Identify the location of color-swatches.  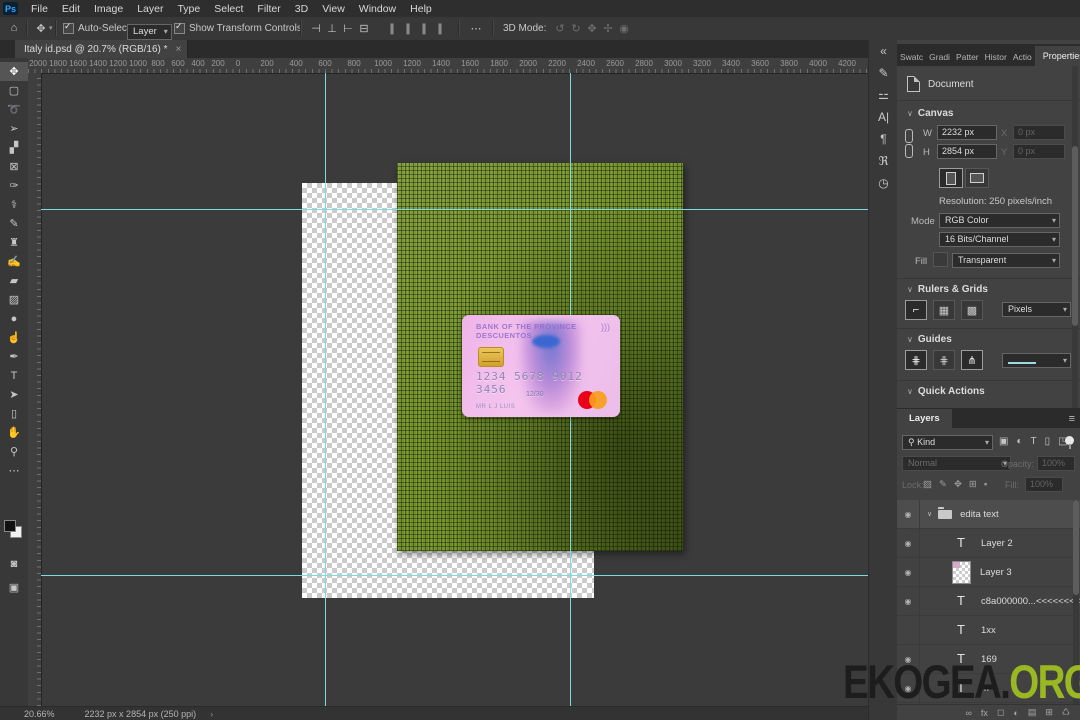
(14, 530).